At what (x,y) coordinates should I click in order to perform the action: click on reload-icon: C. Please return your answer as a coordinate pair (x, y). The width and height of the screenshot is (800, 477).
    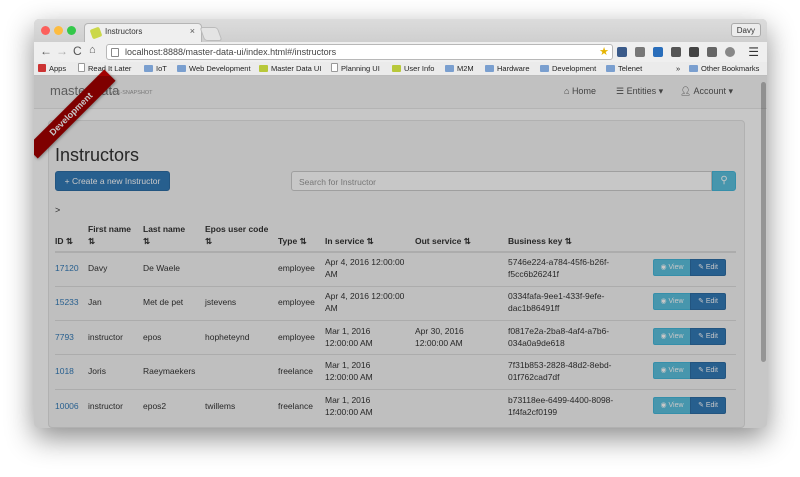
    Looking at the image, I should click on (77, 51).